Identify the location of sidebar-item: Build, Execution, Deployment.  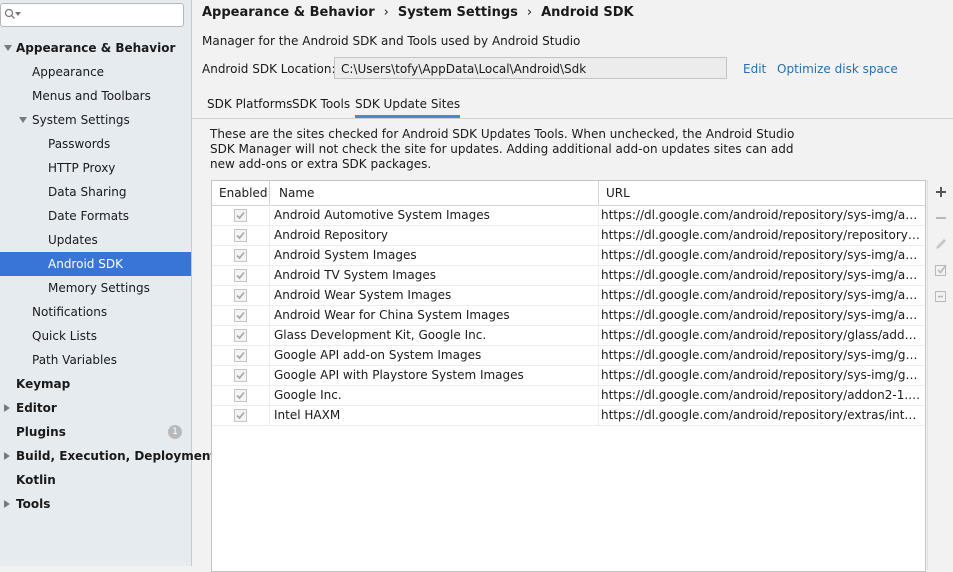
(108, 456).